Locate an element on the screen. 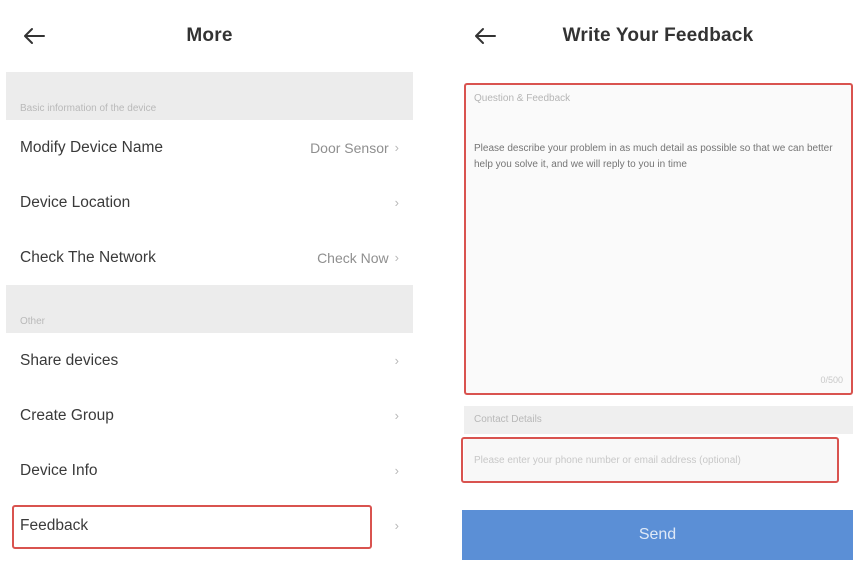 The height and width of the screenshot is (566, 859). row-device-info: Device Info › is located at coordinates (209, 470).